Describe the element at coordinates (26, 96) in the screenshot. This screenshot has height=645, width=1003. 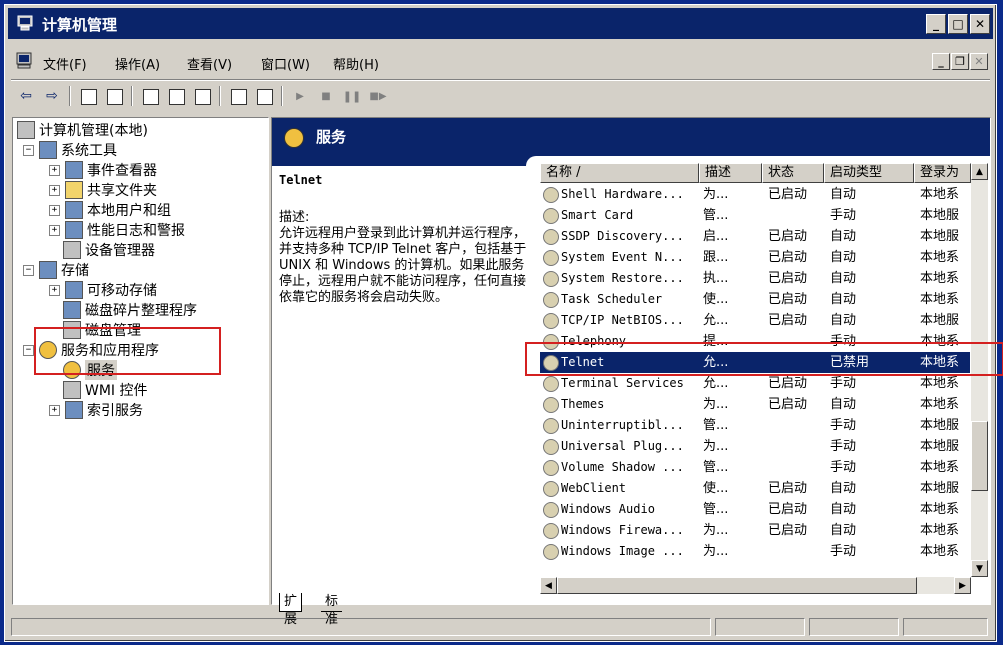
I see `back-arrow-icon: ⇦` at that location.